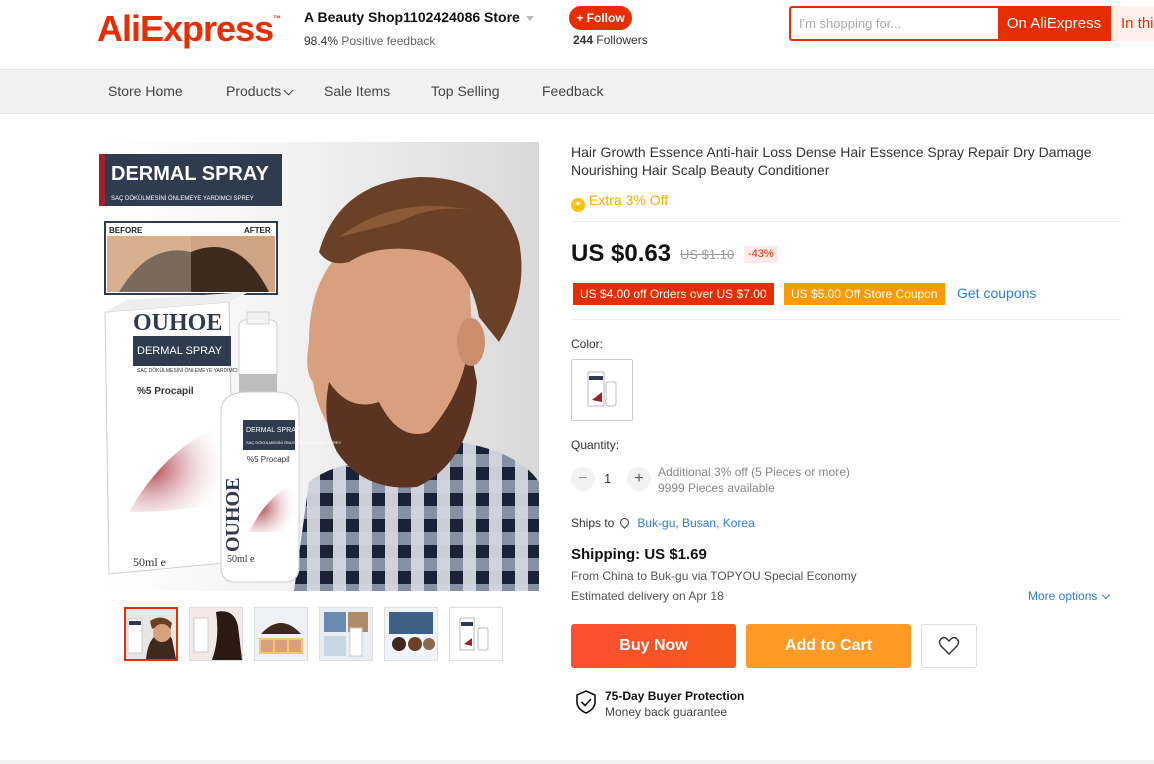 The width and height of the screenshot is (1154, 764). What do you see at coordinates (126, 230) in the screenshot?
I see `before-label: BEFORE` at bounding box center [126, 230].